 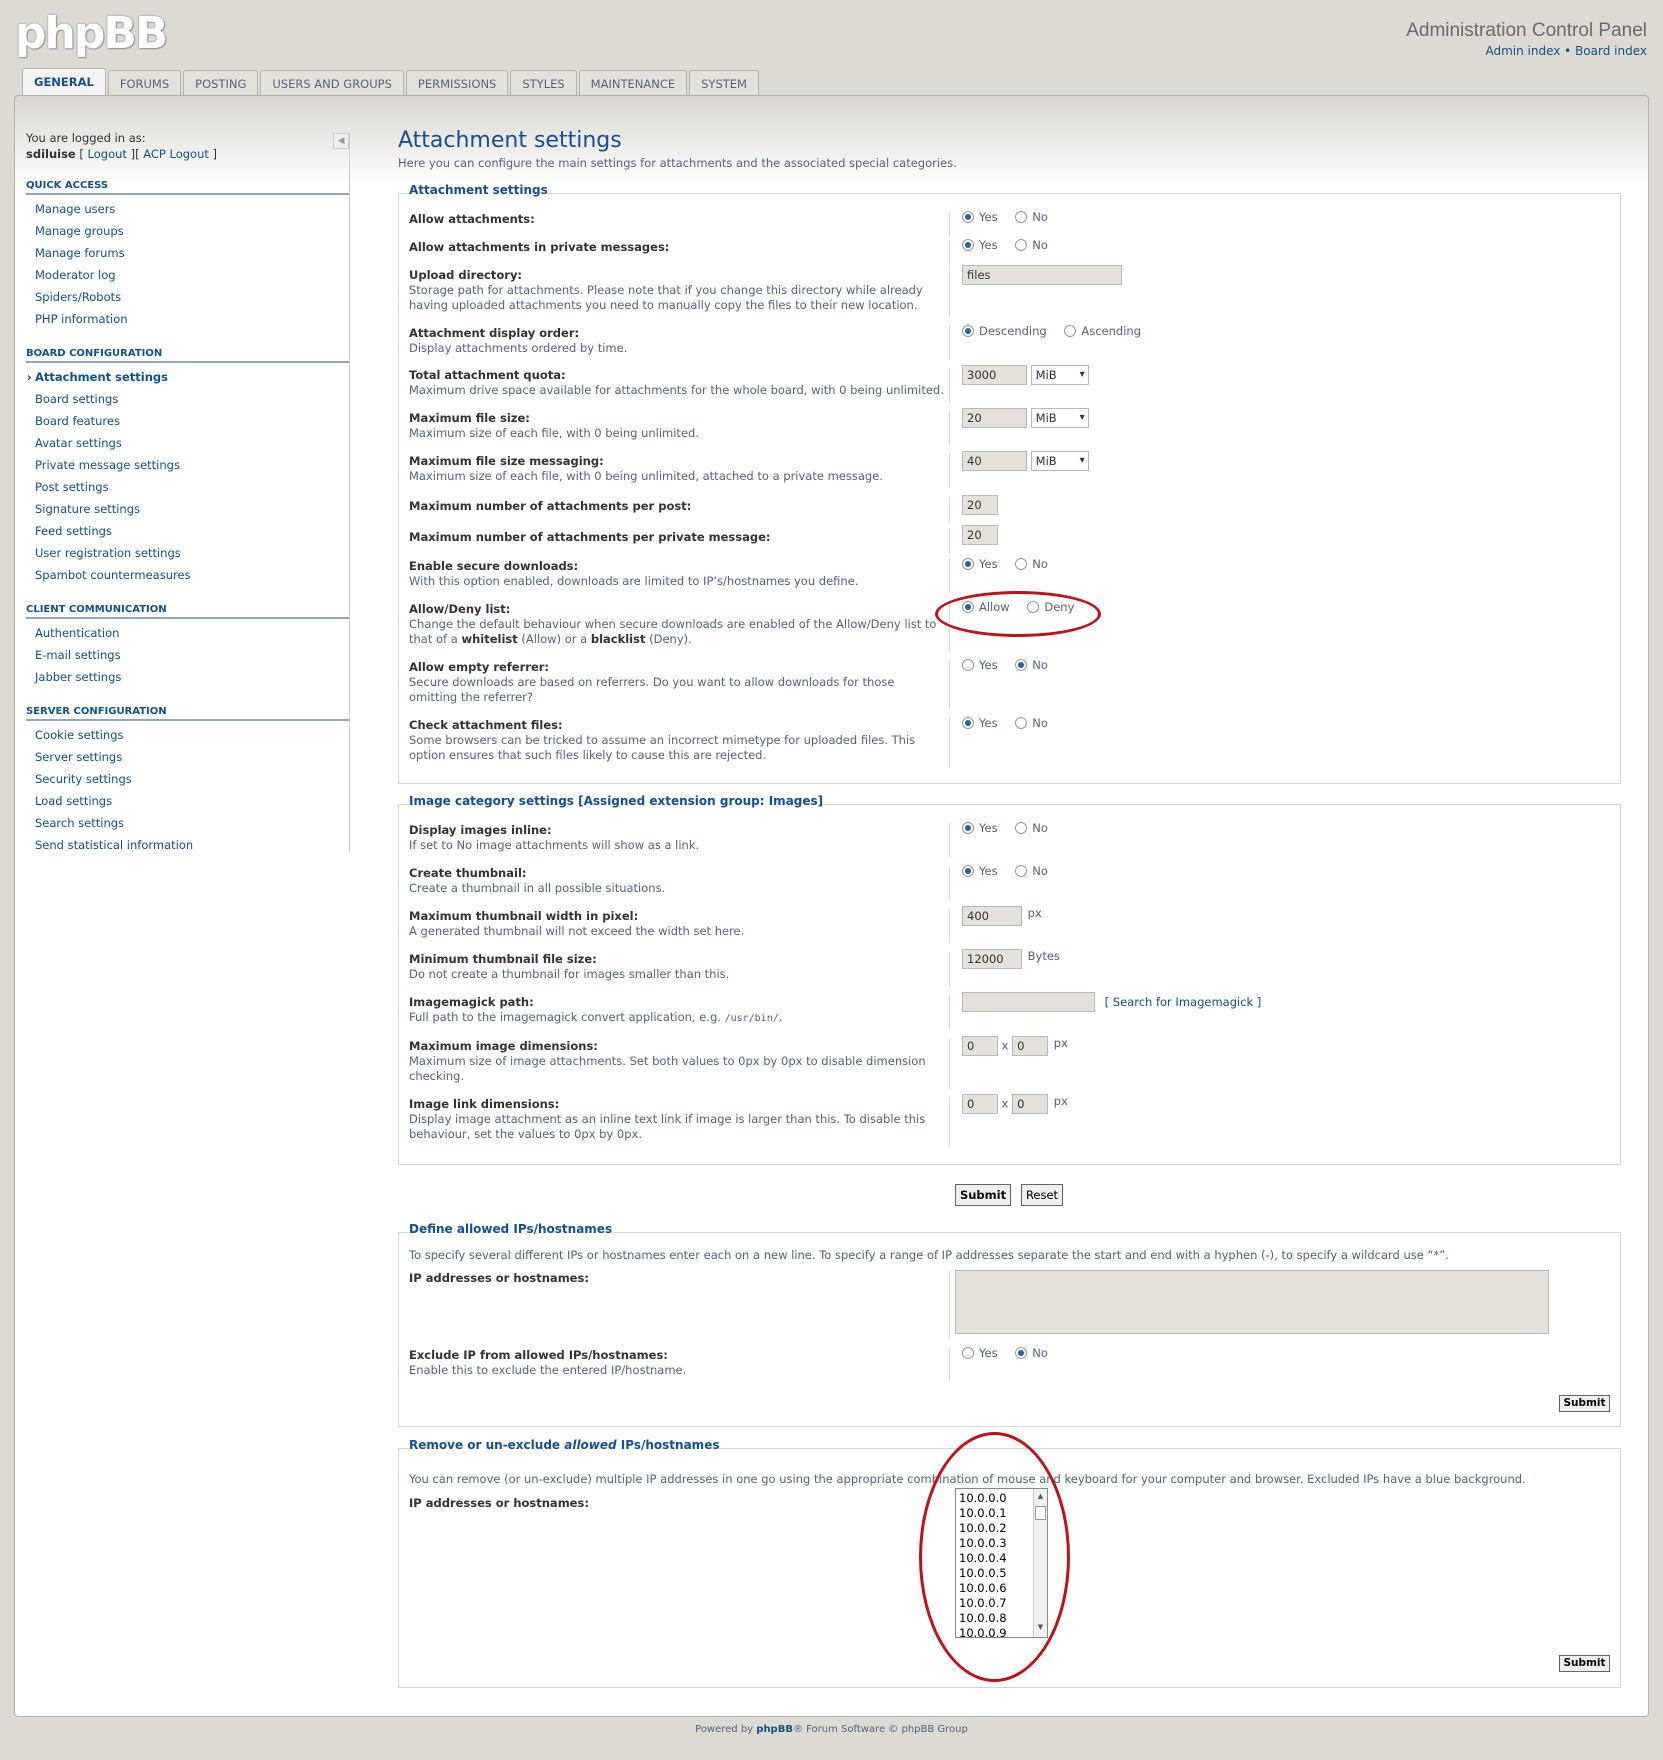 I want to click on radio-descending: Descending, so click(x=1004, y=331).